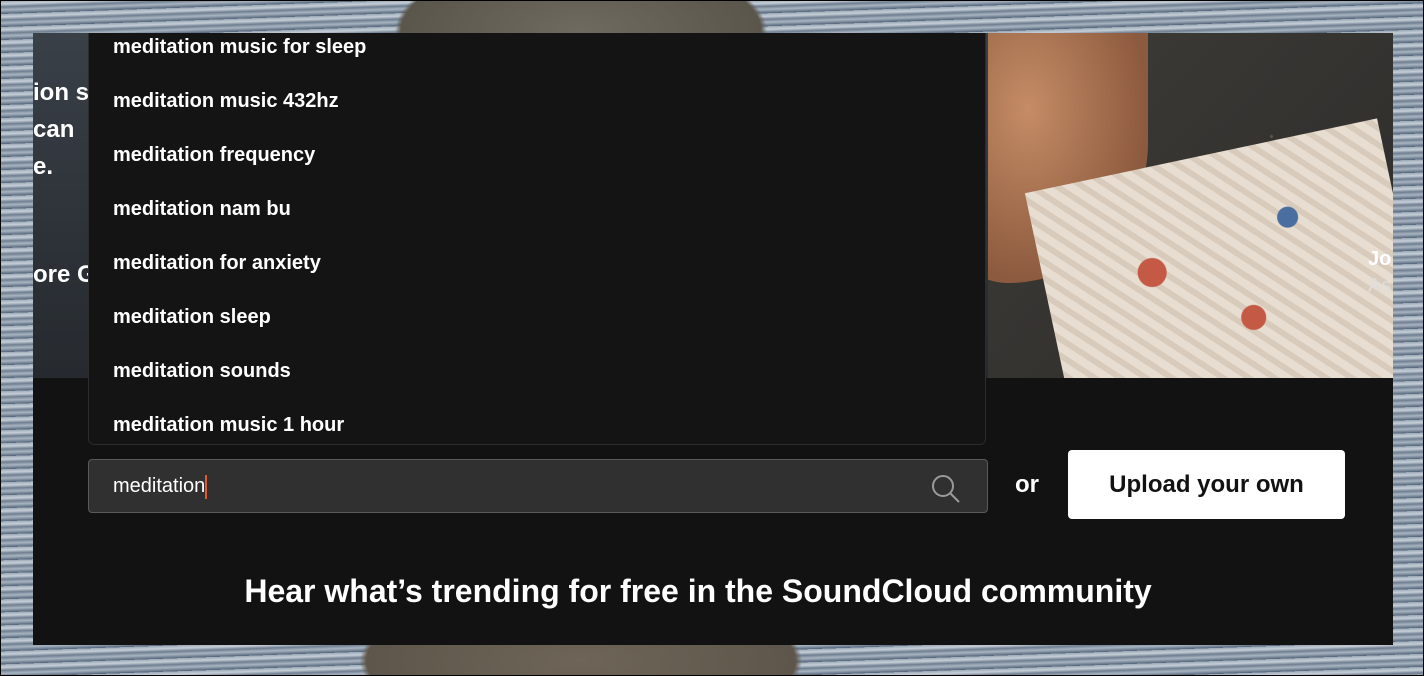 The width and height of the screenshot is (1424, 676). Describe the element at coordinates (537, 437) in the screenshot. I see `suggestion-item: meditation music 1 hour` at that location.